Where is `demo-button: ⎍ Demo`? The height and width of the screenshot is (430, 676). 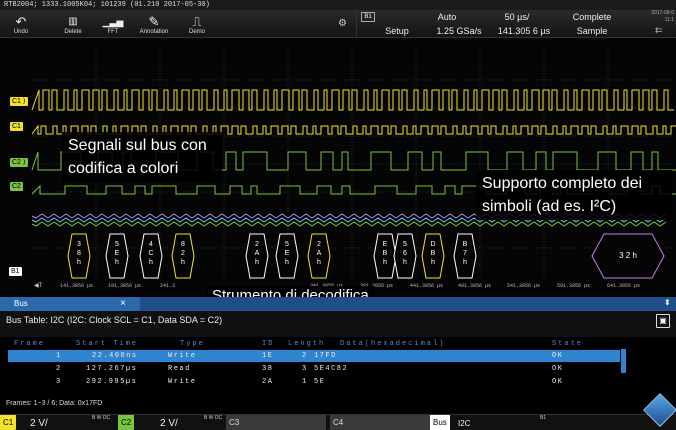 demo-button: ⎍ Demo is located at coordinates (197, 24).